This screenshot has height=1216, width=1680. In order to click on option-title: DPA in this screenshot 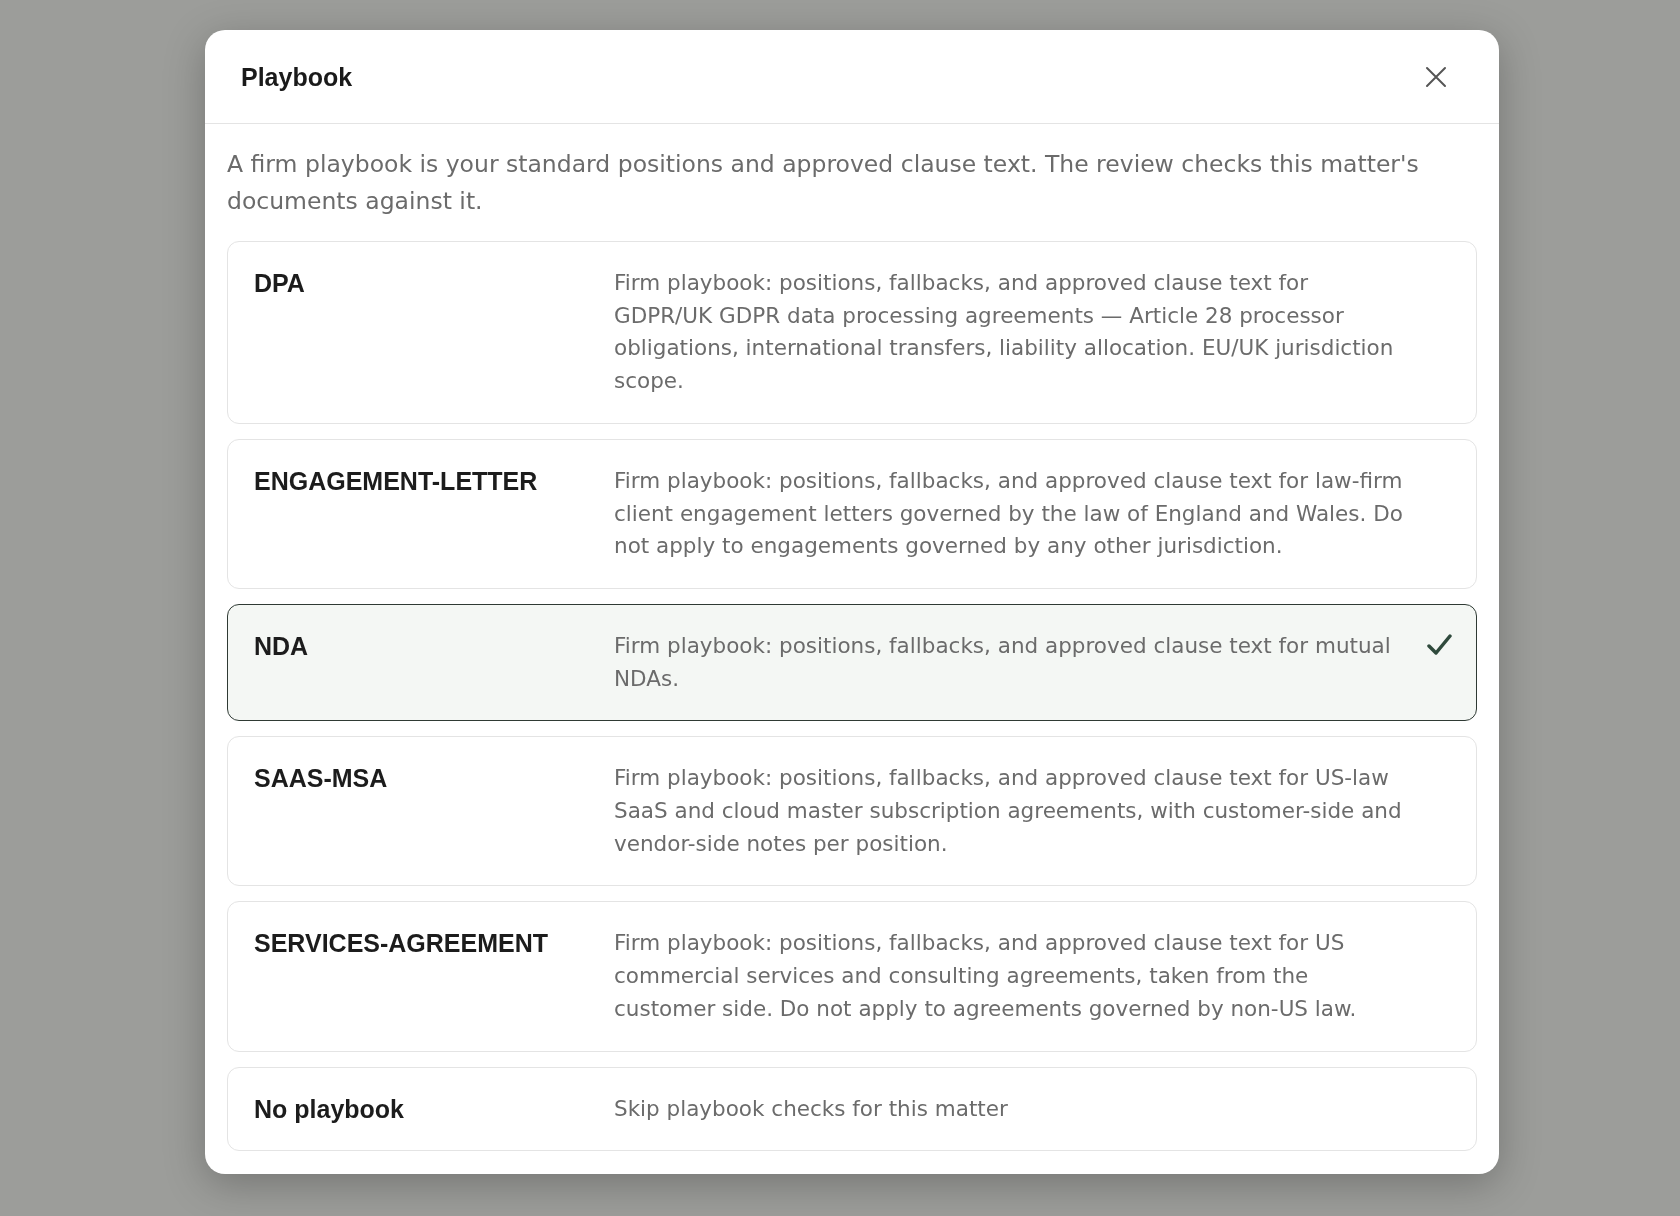, I will do `click(280, 283)`.